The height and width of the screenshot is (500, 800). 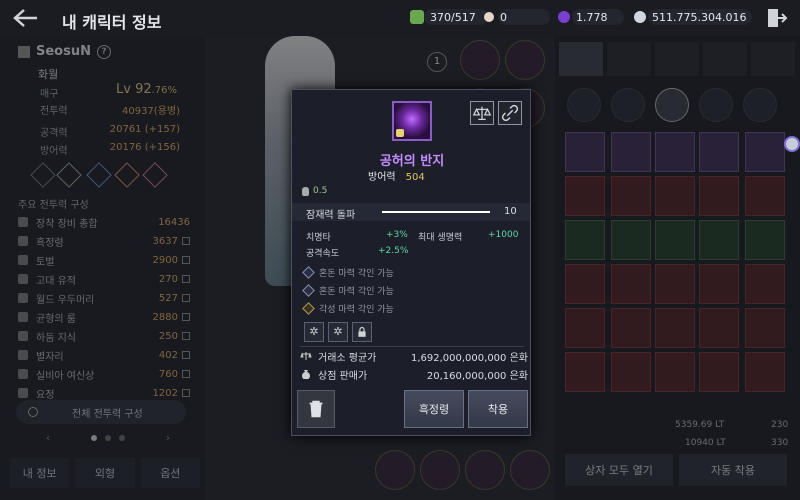 What do you see at coordinates (24, 51) in the screenshot?
I see `class-emblem-icon` at bounding box center [24, 51].